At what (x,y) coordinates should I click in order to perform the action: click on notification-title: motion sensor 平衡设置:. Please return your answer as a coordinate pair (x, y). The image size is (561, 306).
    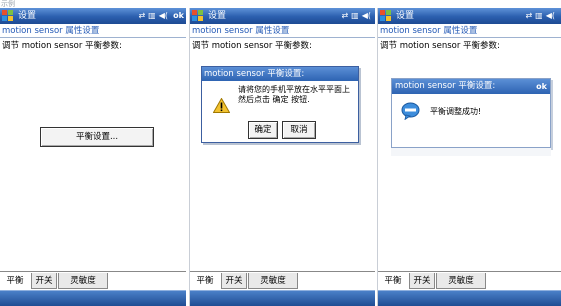
    Looking at the image, I should click on (471, 86).